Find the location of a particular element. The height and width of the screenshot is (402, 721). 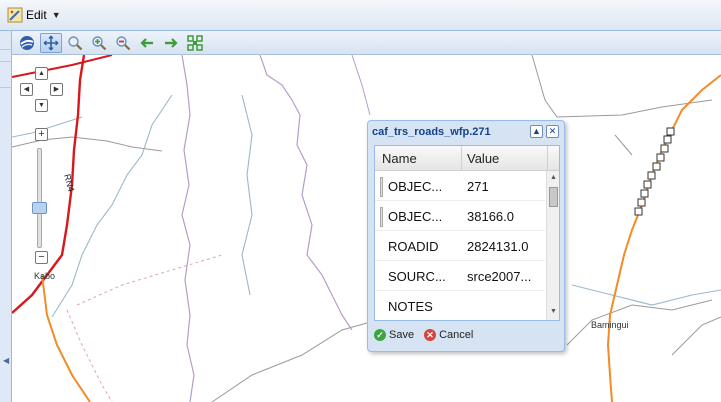

attribute-name: NOTES is located at coordinates (410, 306).